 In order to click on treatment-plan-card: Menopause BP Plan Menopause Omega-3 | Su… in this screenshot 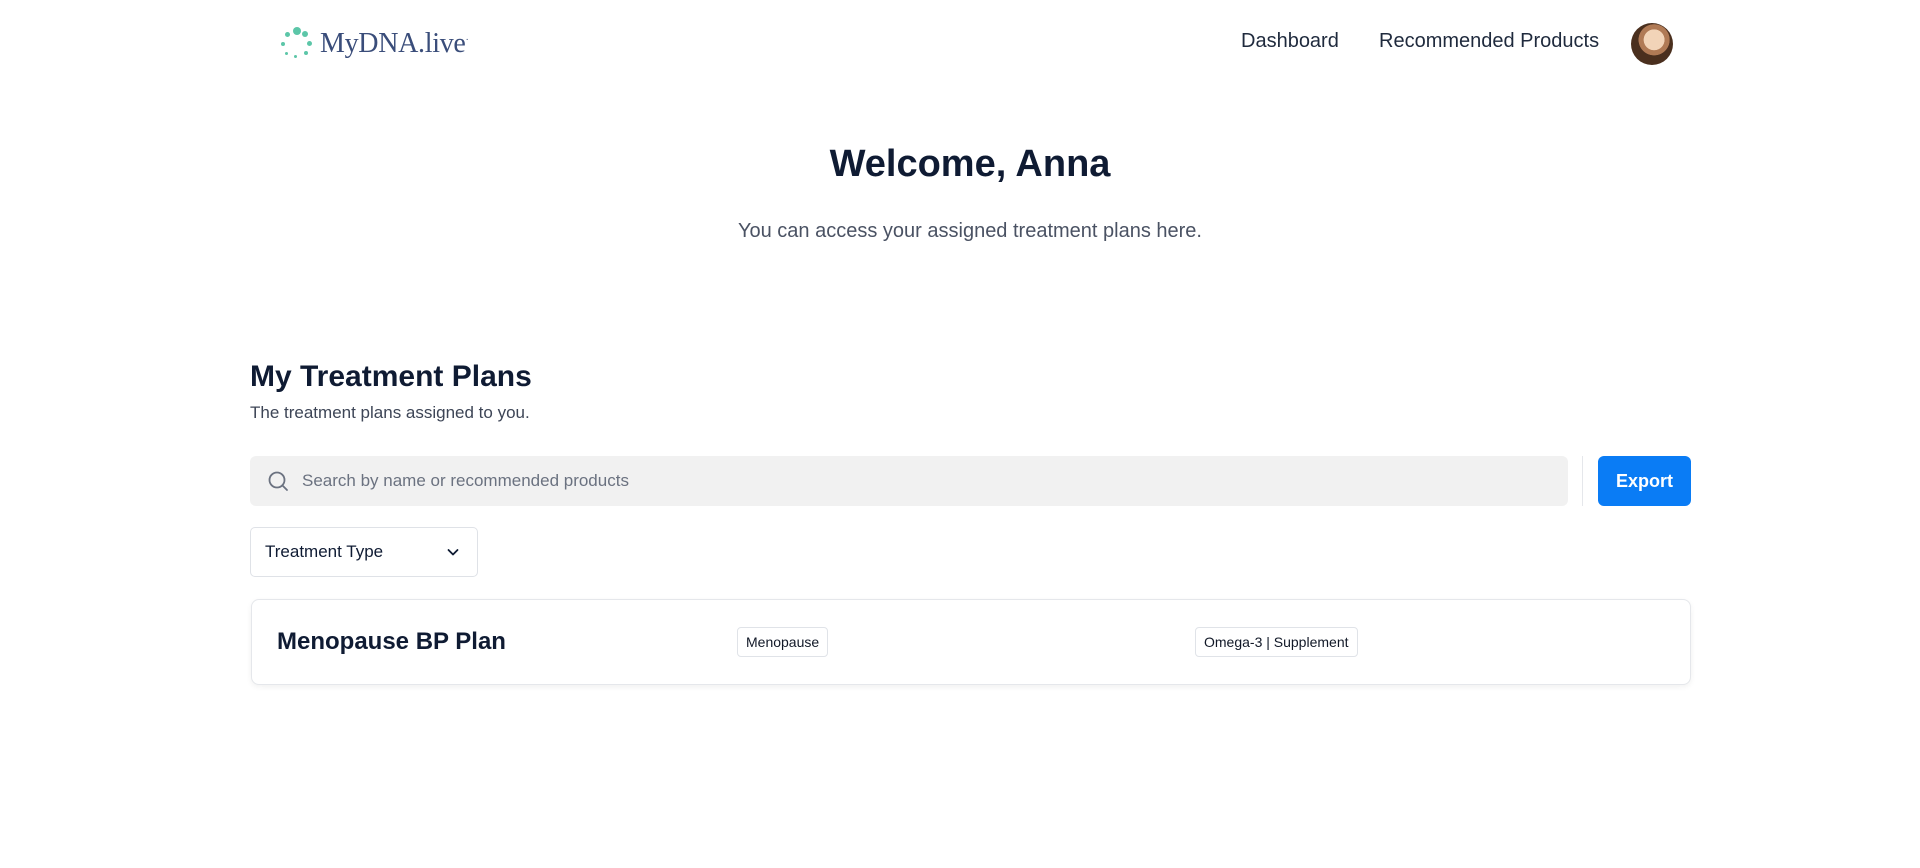, I will do `click(971, 642)`.